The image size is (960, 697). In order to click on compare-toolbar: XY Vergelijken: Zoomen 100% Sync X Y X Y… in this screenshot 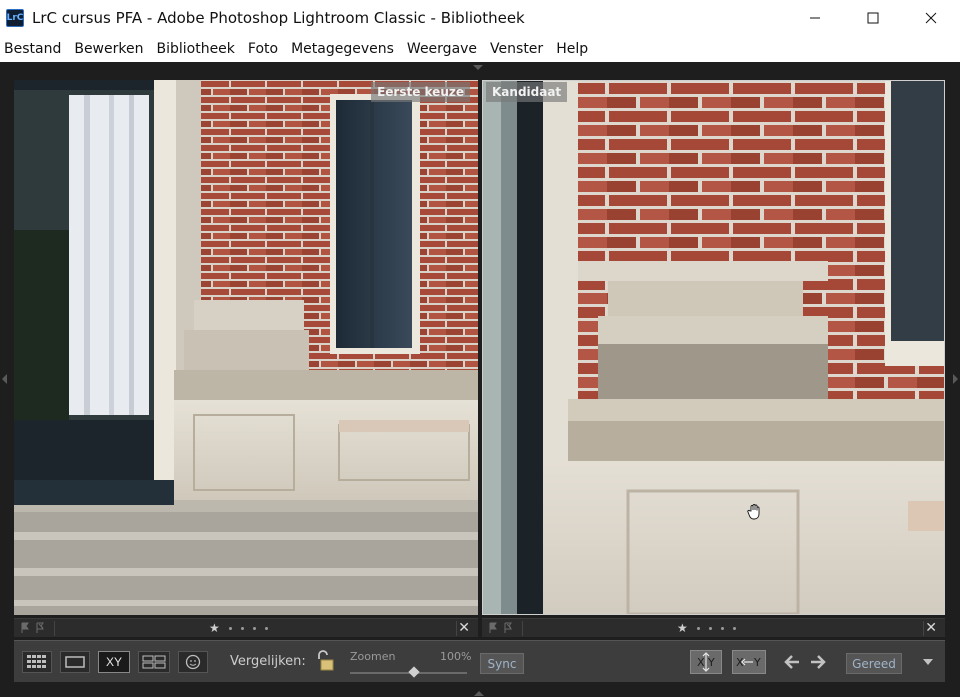, I will do `click(479, 661)`.